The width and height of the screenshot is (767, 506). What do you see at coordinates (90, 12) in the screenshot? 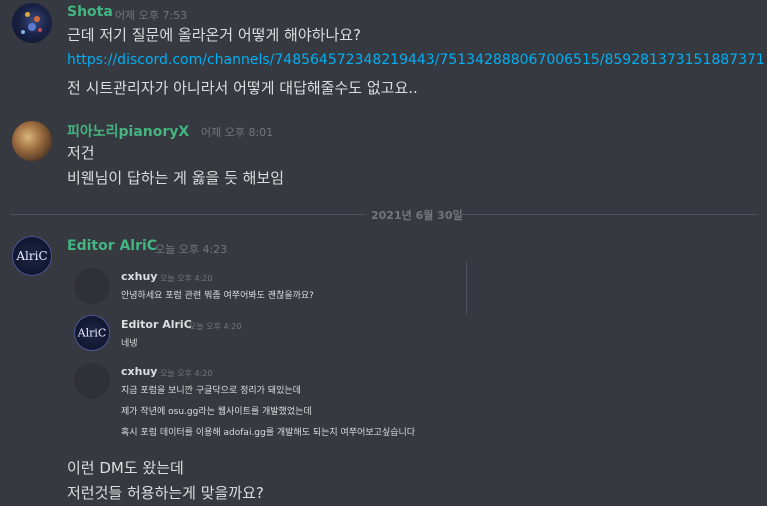
I see `author-name: Shota` at bounding box center [90, 12].